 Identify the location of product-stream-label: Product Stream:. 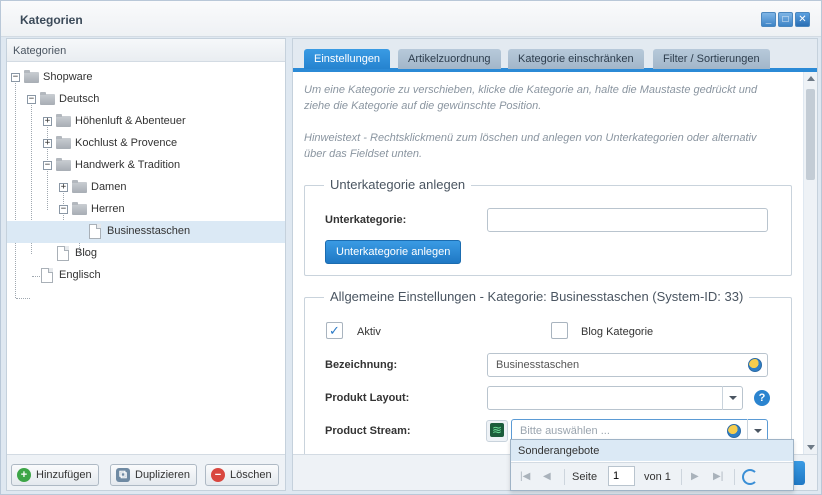
(368, 431).